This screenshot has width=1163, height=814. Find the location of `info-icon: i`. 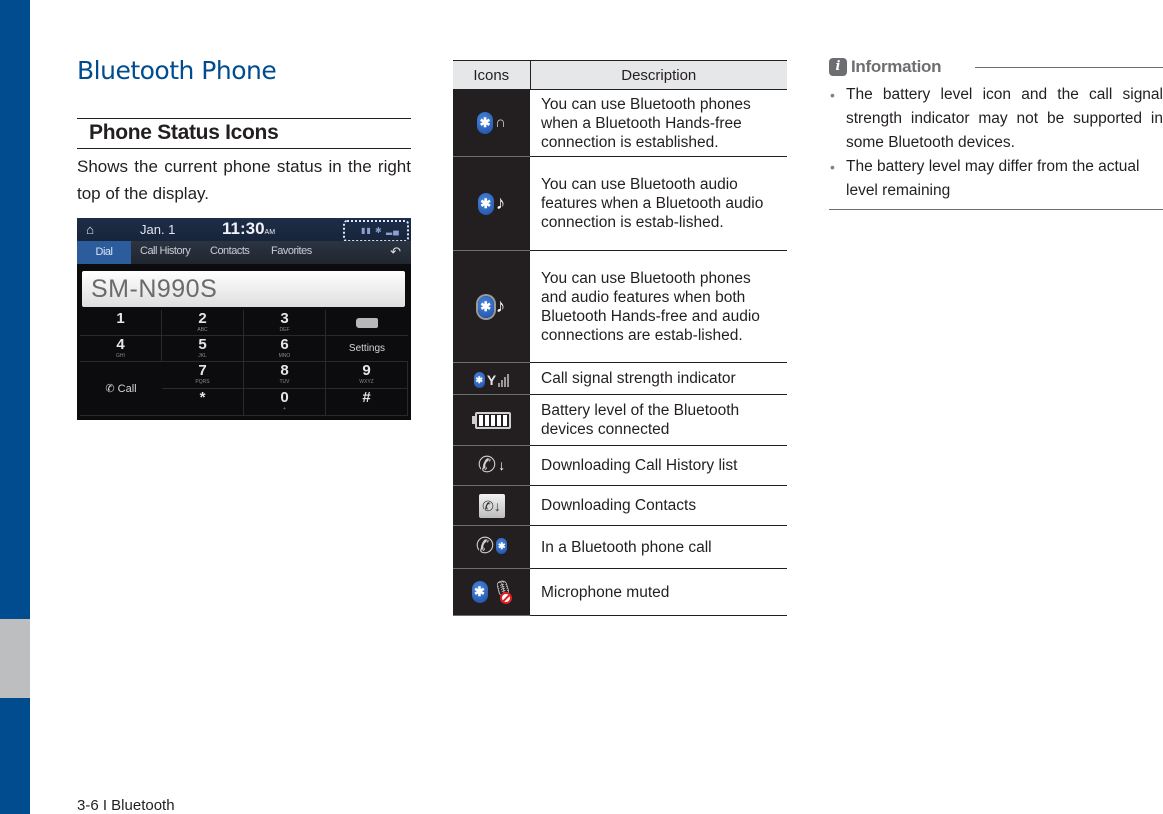

info-icon: i is located at coordinates (838, 67).